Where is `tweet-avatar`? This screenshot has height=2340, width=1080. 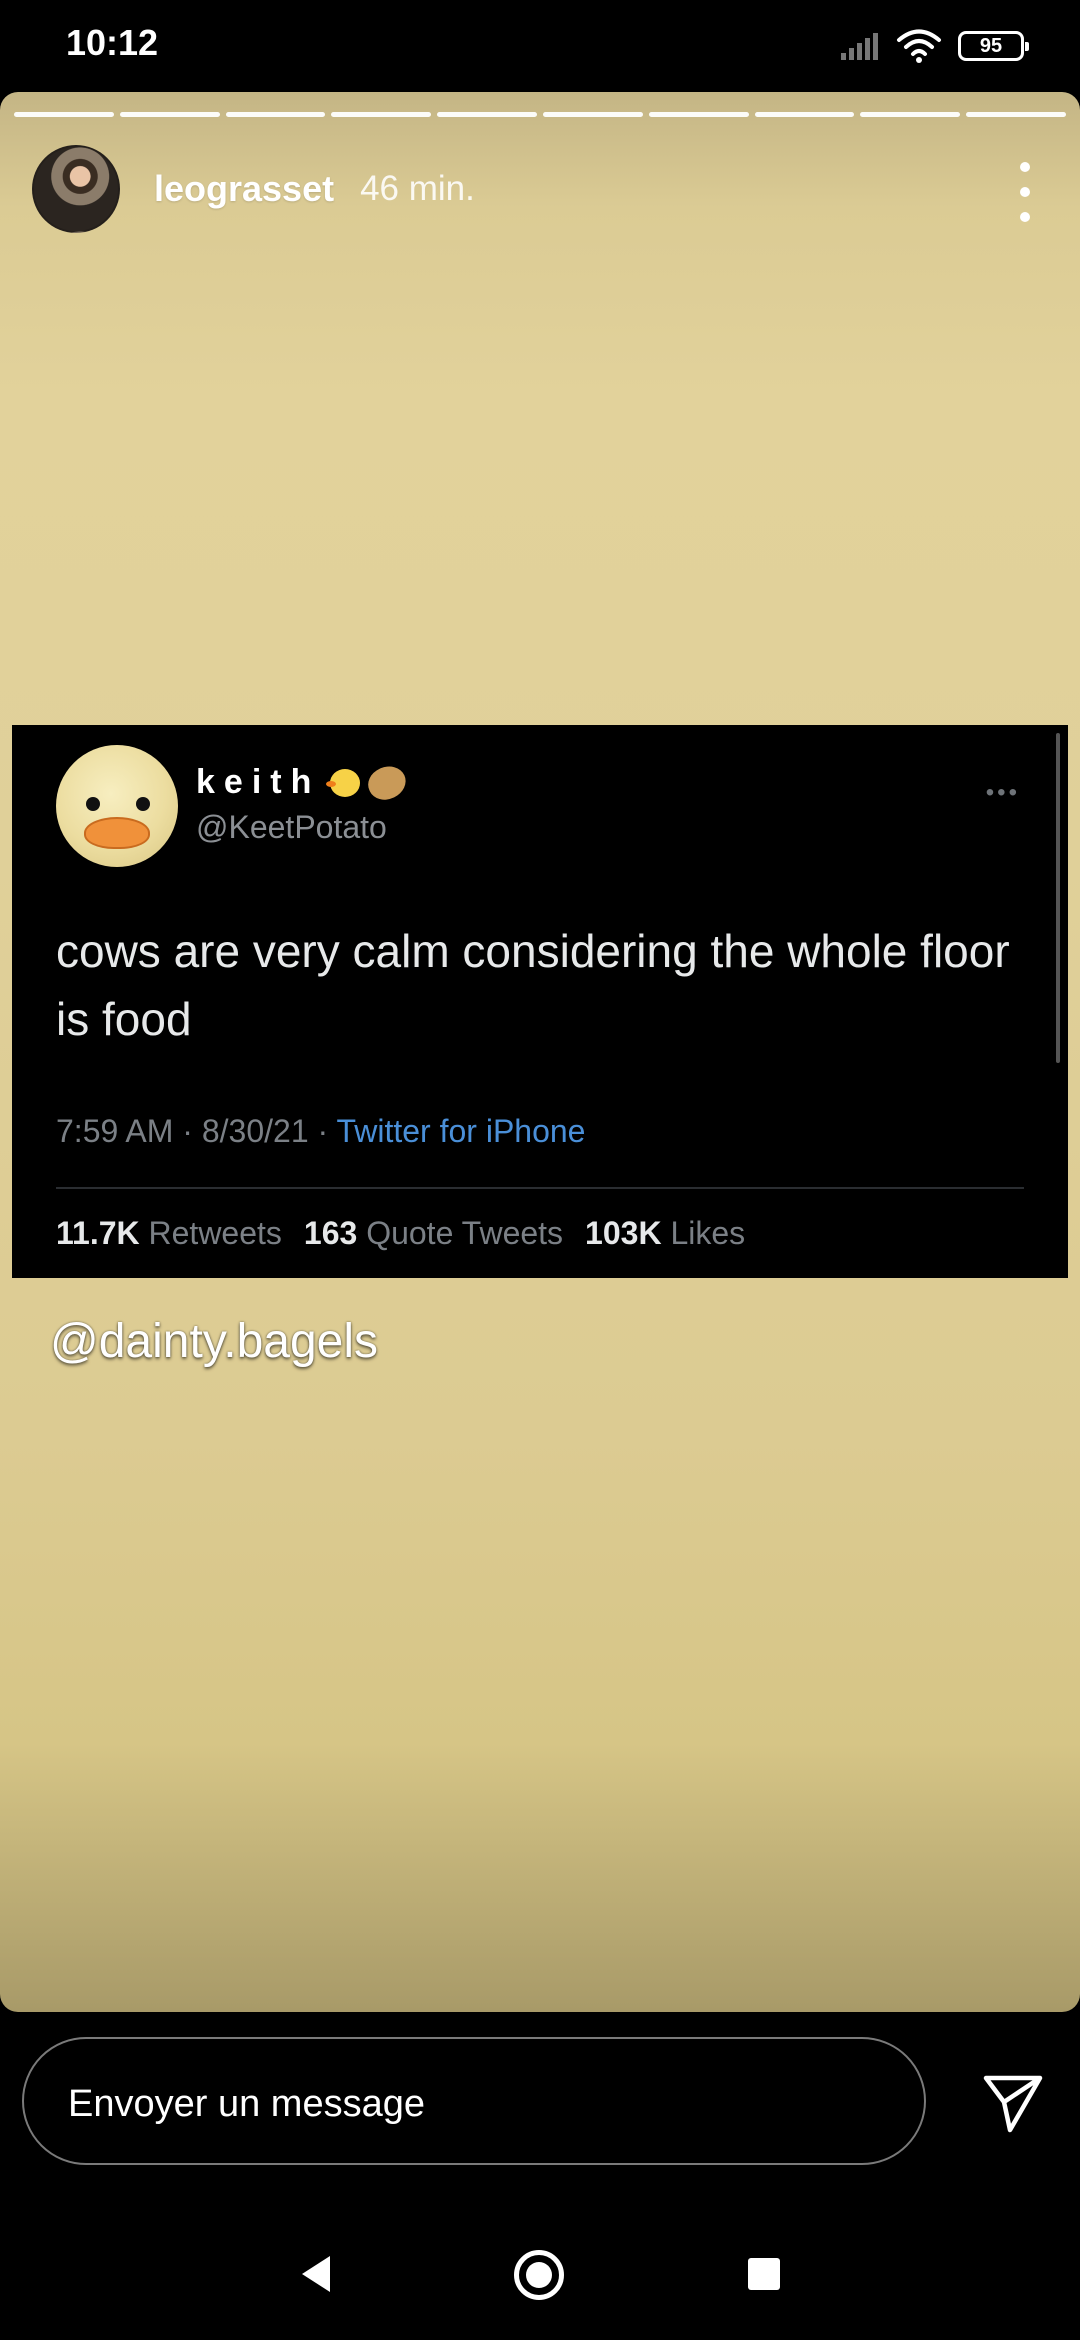
tweet-avatar is located at coordinates (117, 806).